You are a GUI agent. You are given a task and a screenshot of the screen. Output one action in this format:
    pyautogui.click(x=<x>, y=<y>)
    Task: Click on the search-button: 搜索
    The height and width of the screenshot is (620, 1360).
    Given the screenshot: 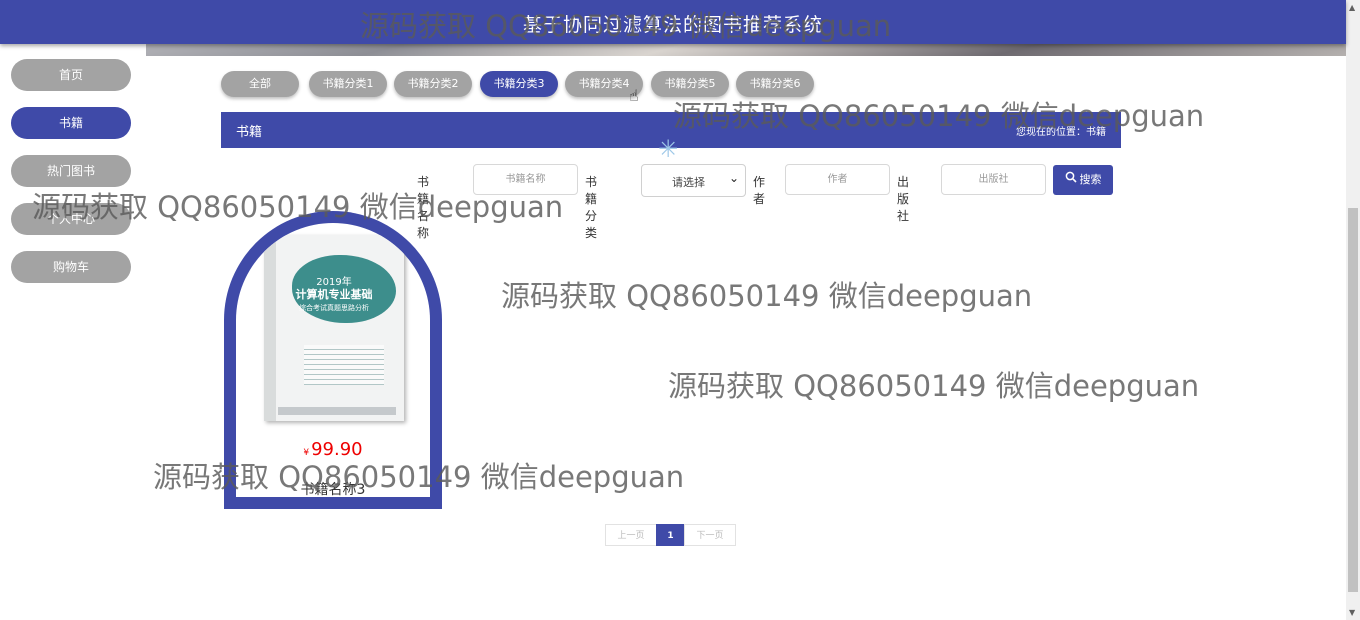 What is the action you would take?
    pyautogui.click(x=1083, y=180)
    